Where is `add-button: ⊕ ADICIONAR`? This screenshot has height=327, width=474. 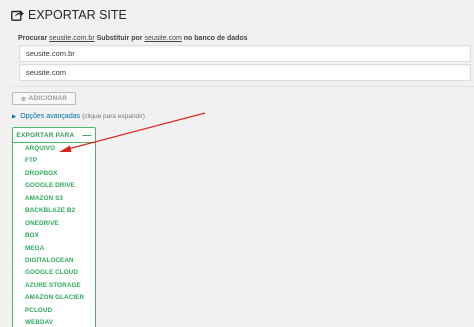 add-button: ⊕ ADICIONAR is located at coordinates (44, 98).